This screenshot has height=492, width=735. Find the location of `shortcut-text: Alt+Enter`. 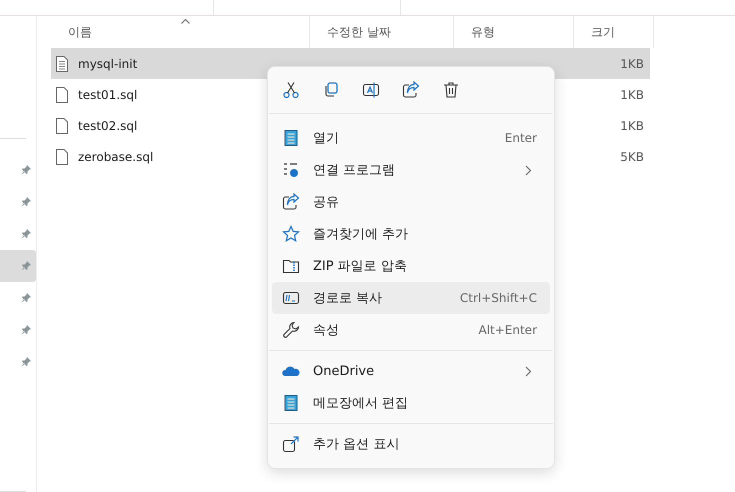

shortcut-text: Alt+Enter is located at coordinates (507, 330).